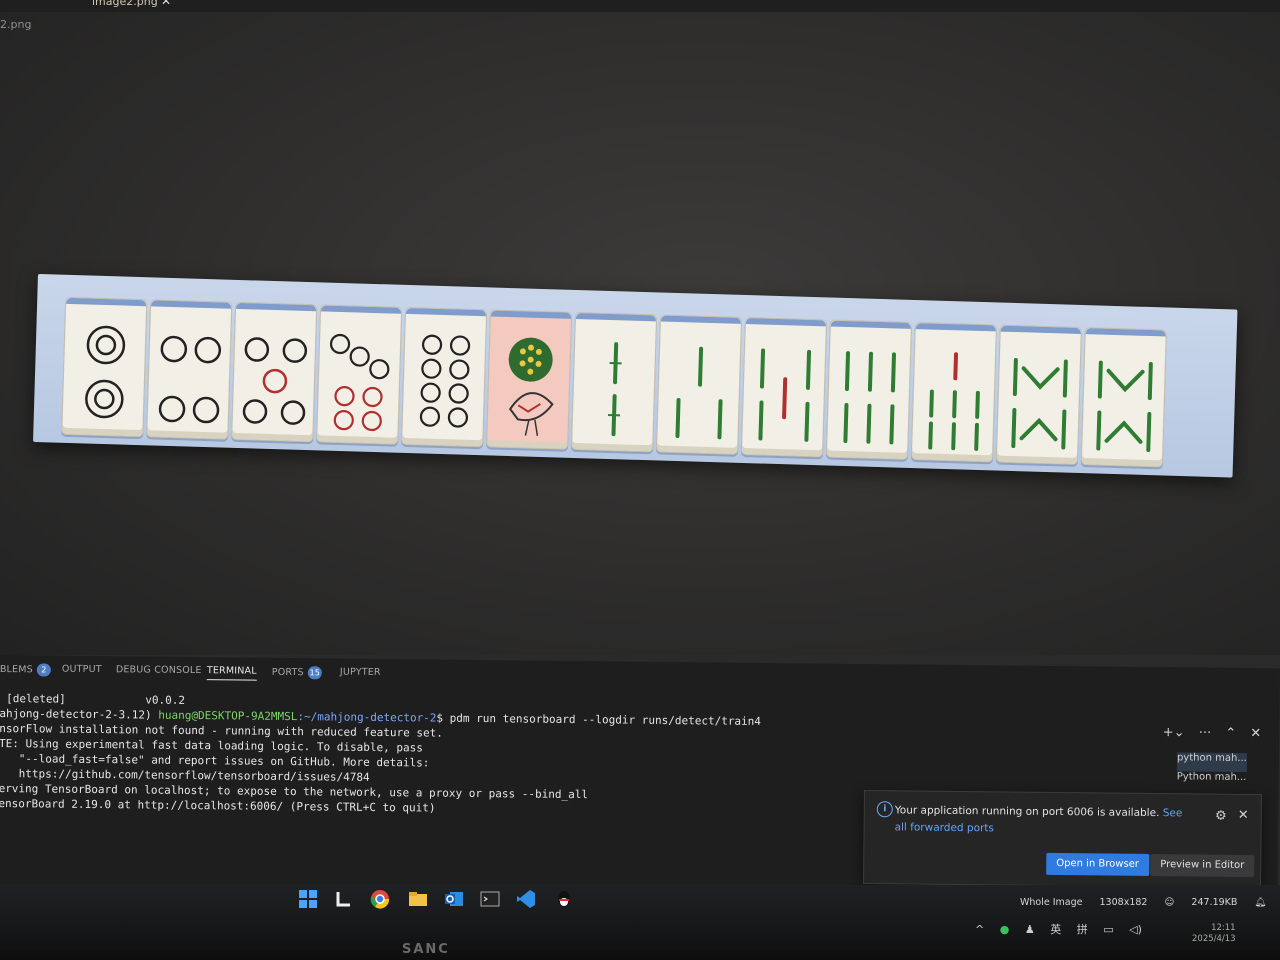 The width and height of the screenshot is (1280, 960). What do you see at coordinates (1135, 929) in the screenshot?
I see `volume-icon: ◁)` at bounding box center [1135, 929].